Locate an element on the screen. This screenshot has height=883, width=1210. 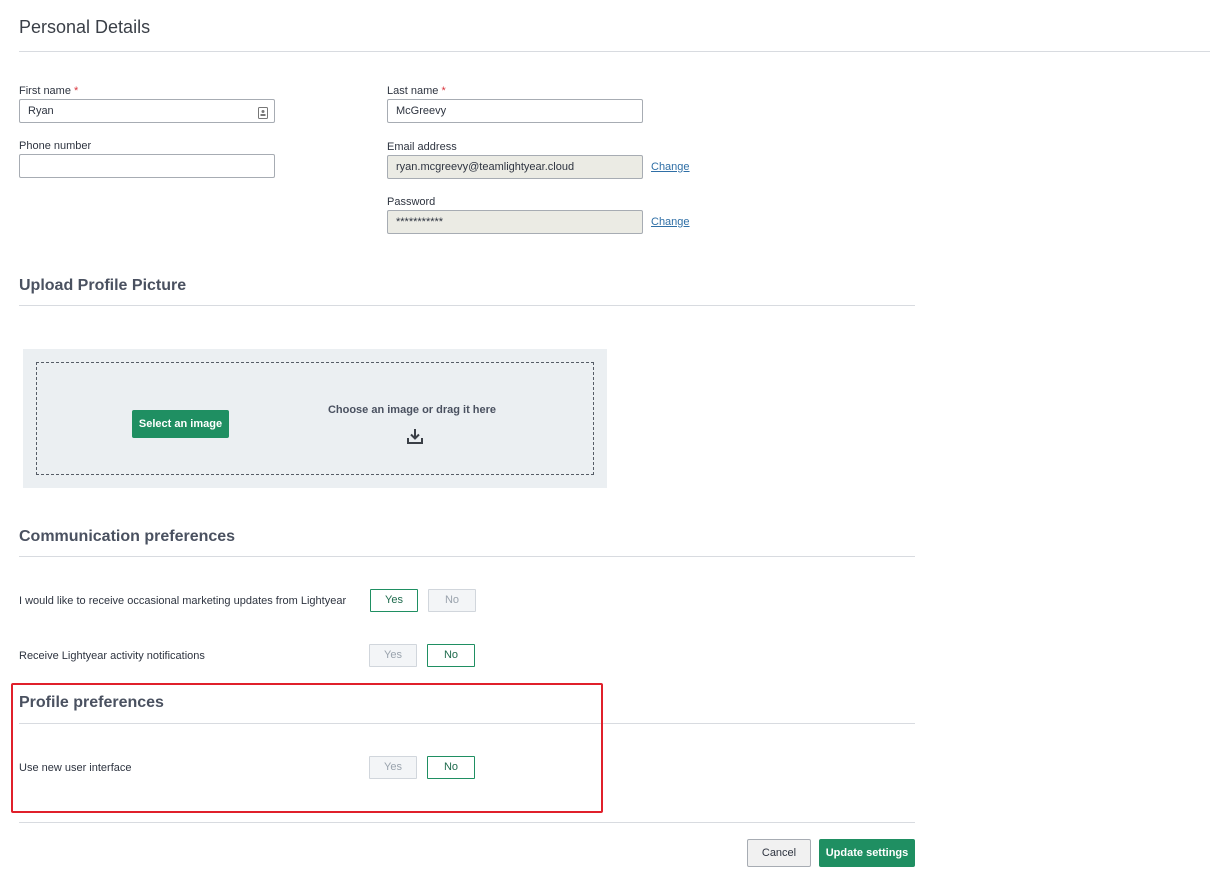
page-title: Personal Details is located at coordinates (85, 27).